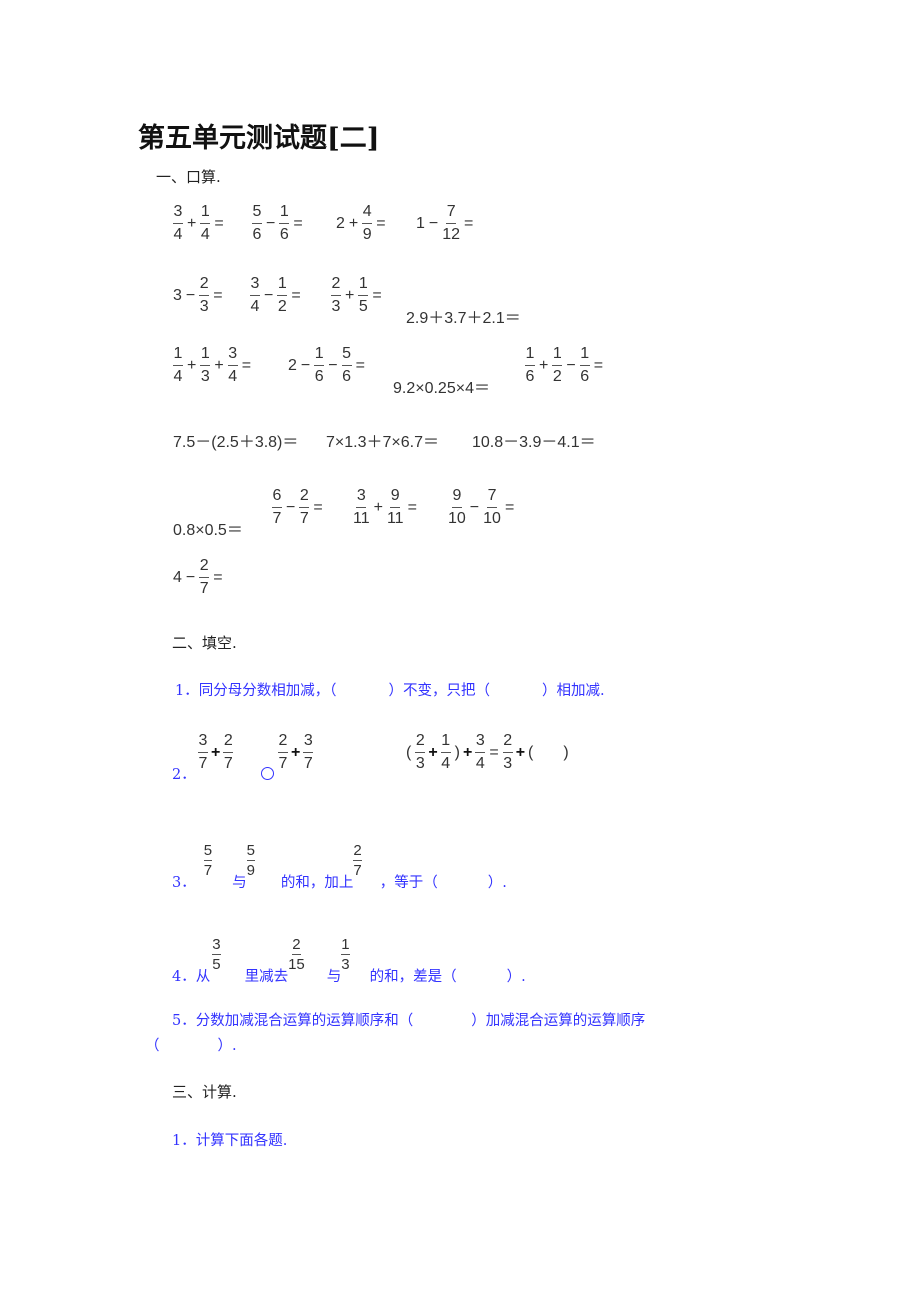 This screenshot has width=920, height=1302. What do you see at coordinates (236, 442) in the screenshot?
I see `expression-text: 7.5－(2.5＋3.8)＝` at bounding box center [236, 442].